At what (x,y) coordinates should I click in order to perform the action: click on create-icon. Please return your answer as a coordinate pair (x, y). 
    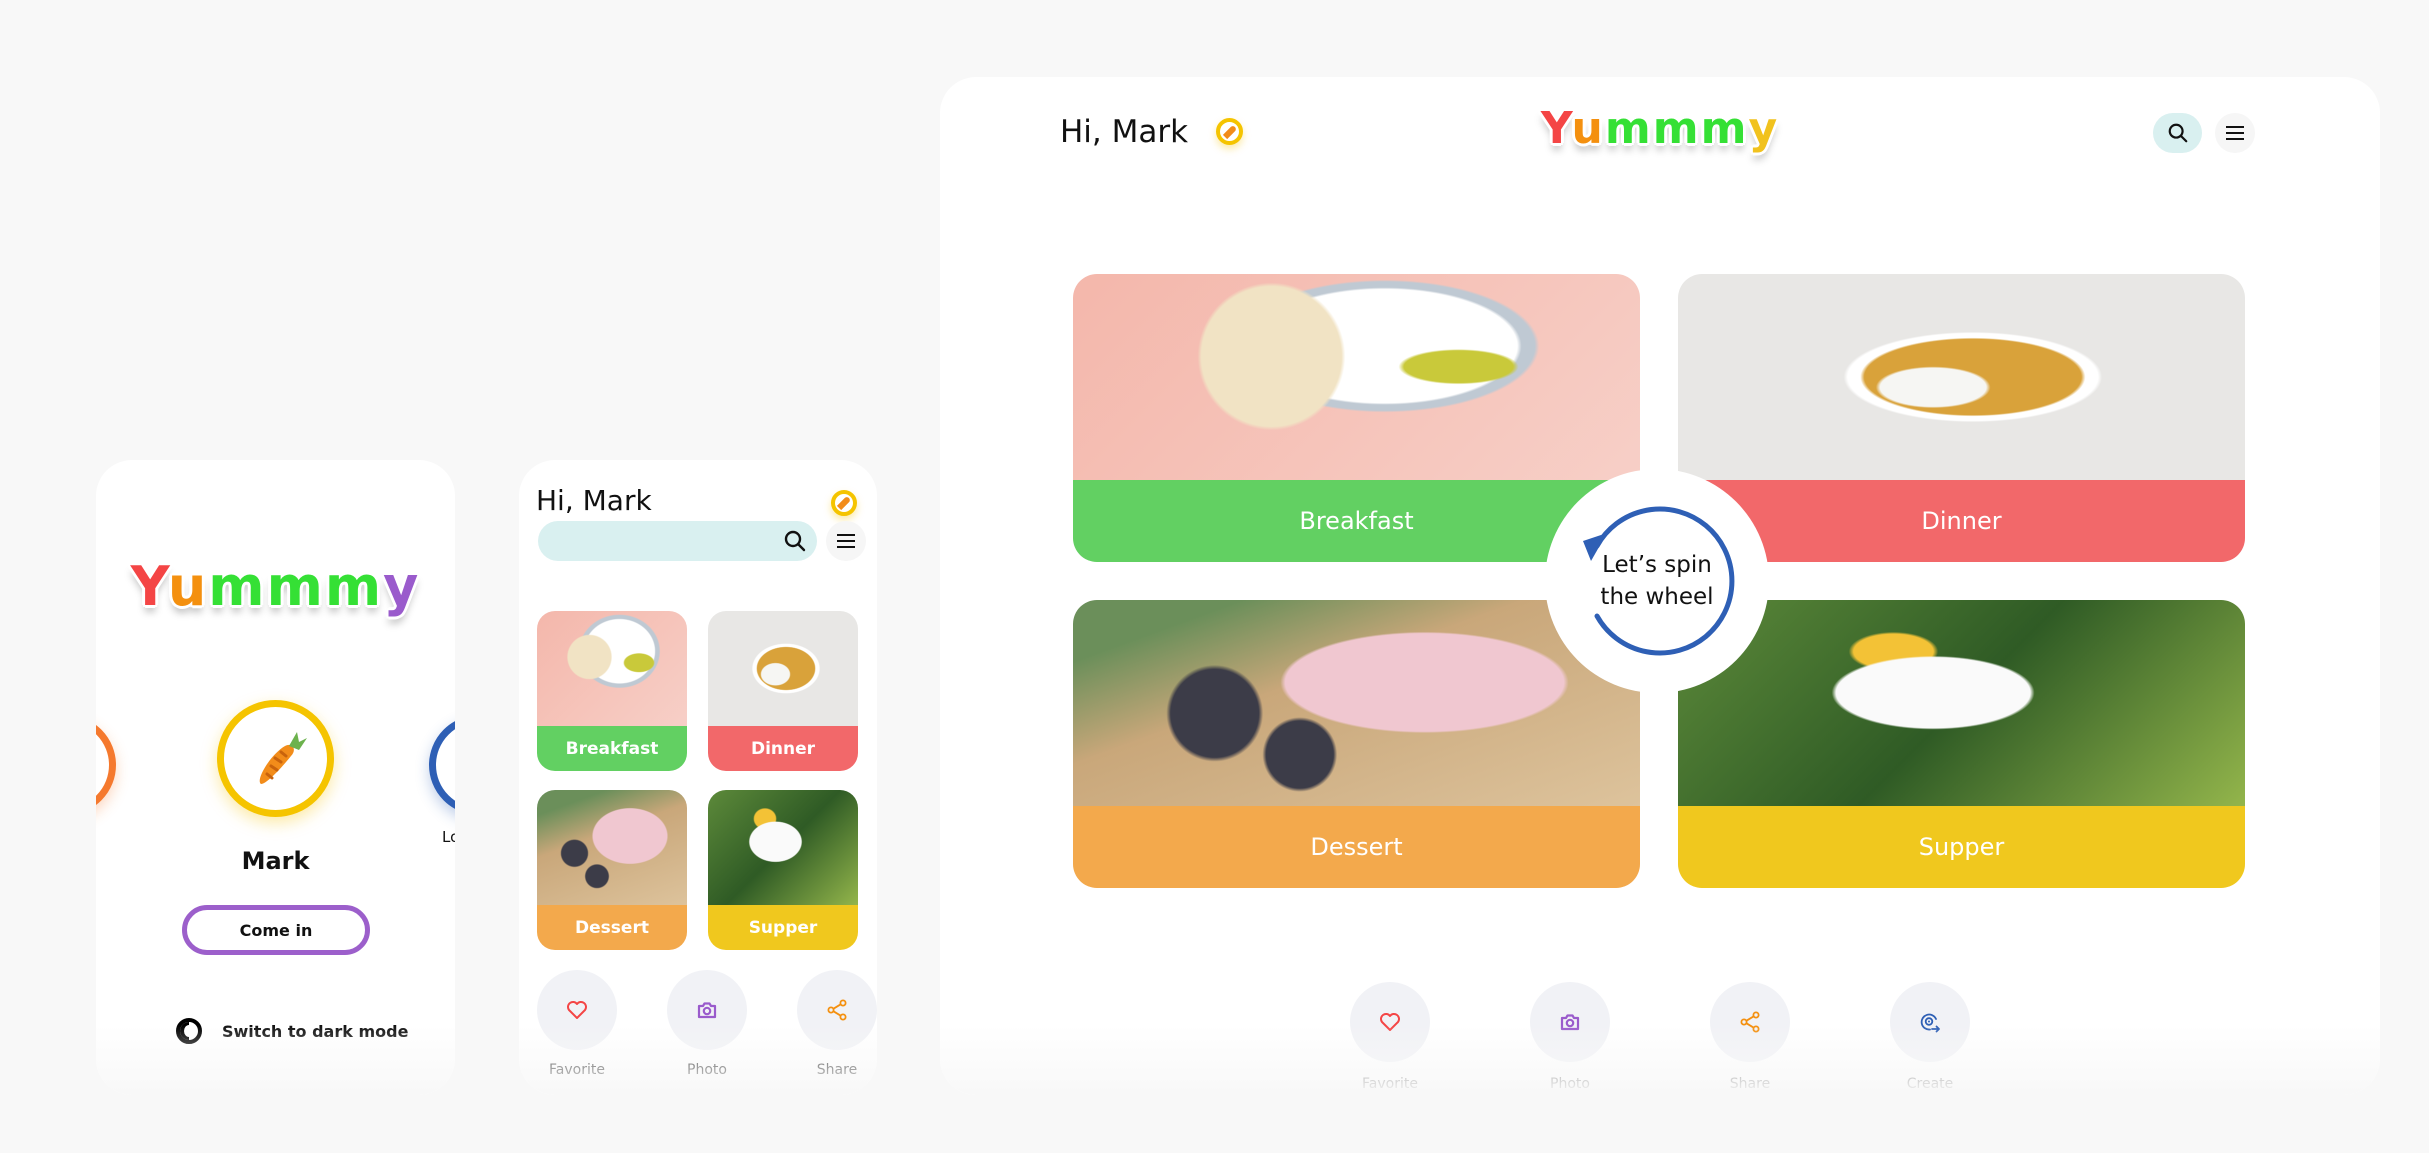
    Looking at the image, I should click on (1930, 1023).